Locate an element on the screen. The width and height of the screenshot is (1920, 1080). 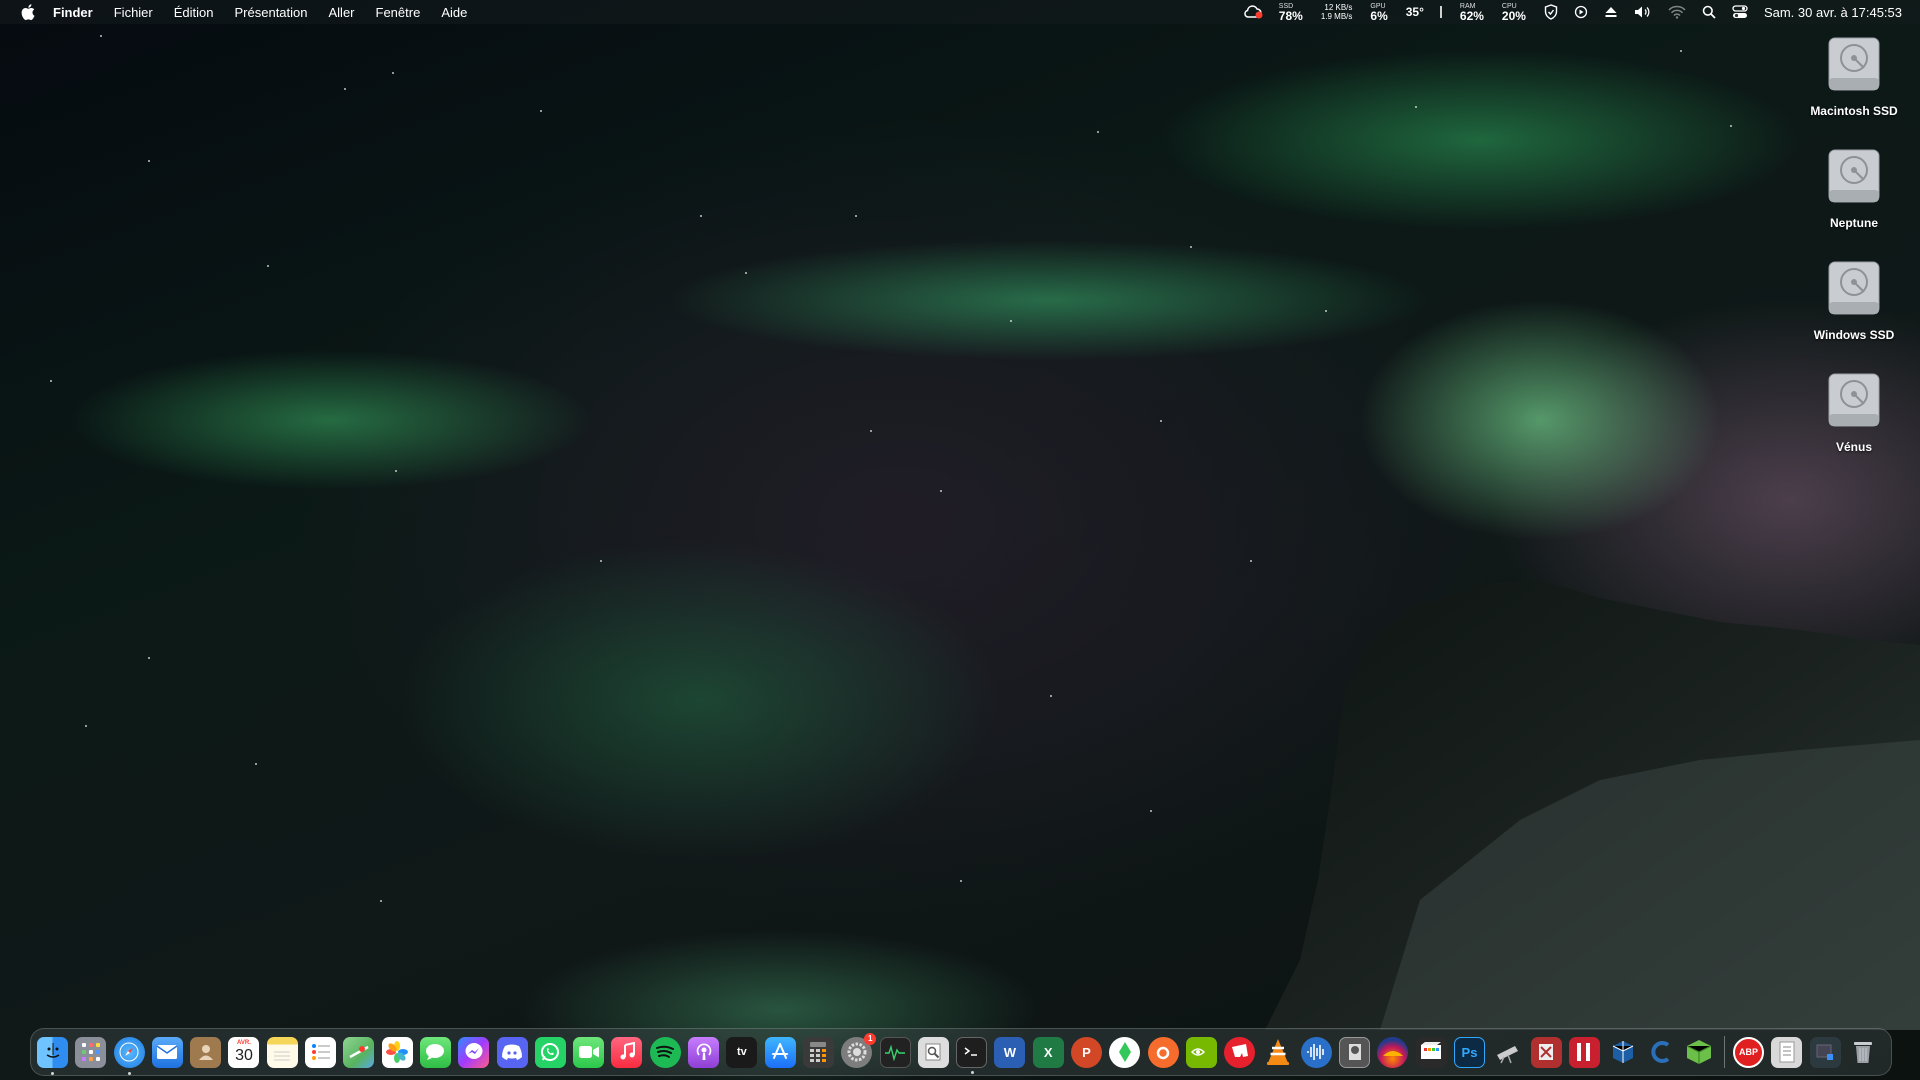
dock: AVR. 30 tv 1 W X P Ps ABP is located at coordinates (961, 1052).